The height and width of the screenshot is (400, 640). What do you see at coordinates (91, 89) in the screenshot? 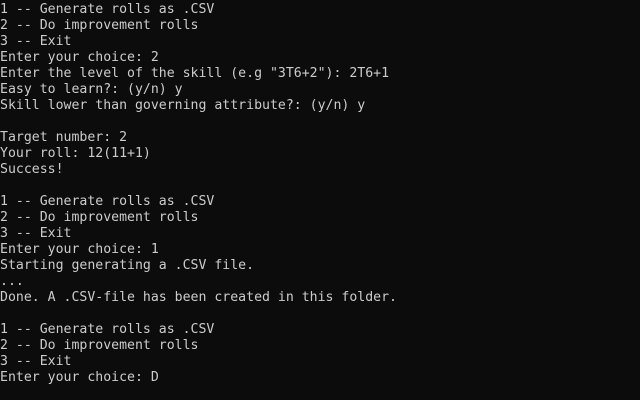
I see `console-line: Easy to learn?: (y/n) y` at bounding box center [91, 89].